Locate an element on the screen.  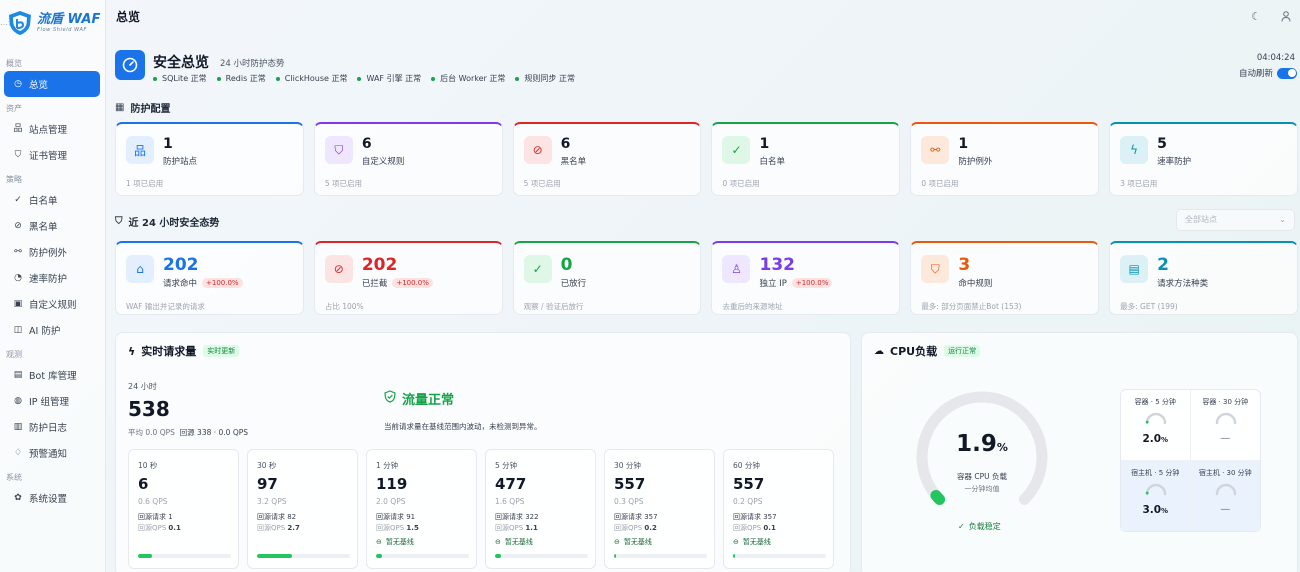
cpu-stable: ✓ 负载稳定 is located at coordinates (979, 526).